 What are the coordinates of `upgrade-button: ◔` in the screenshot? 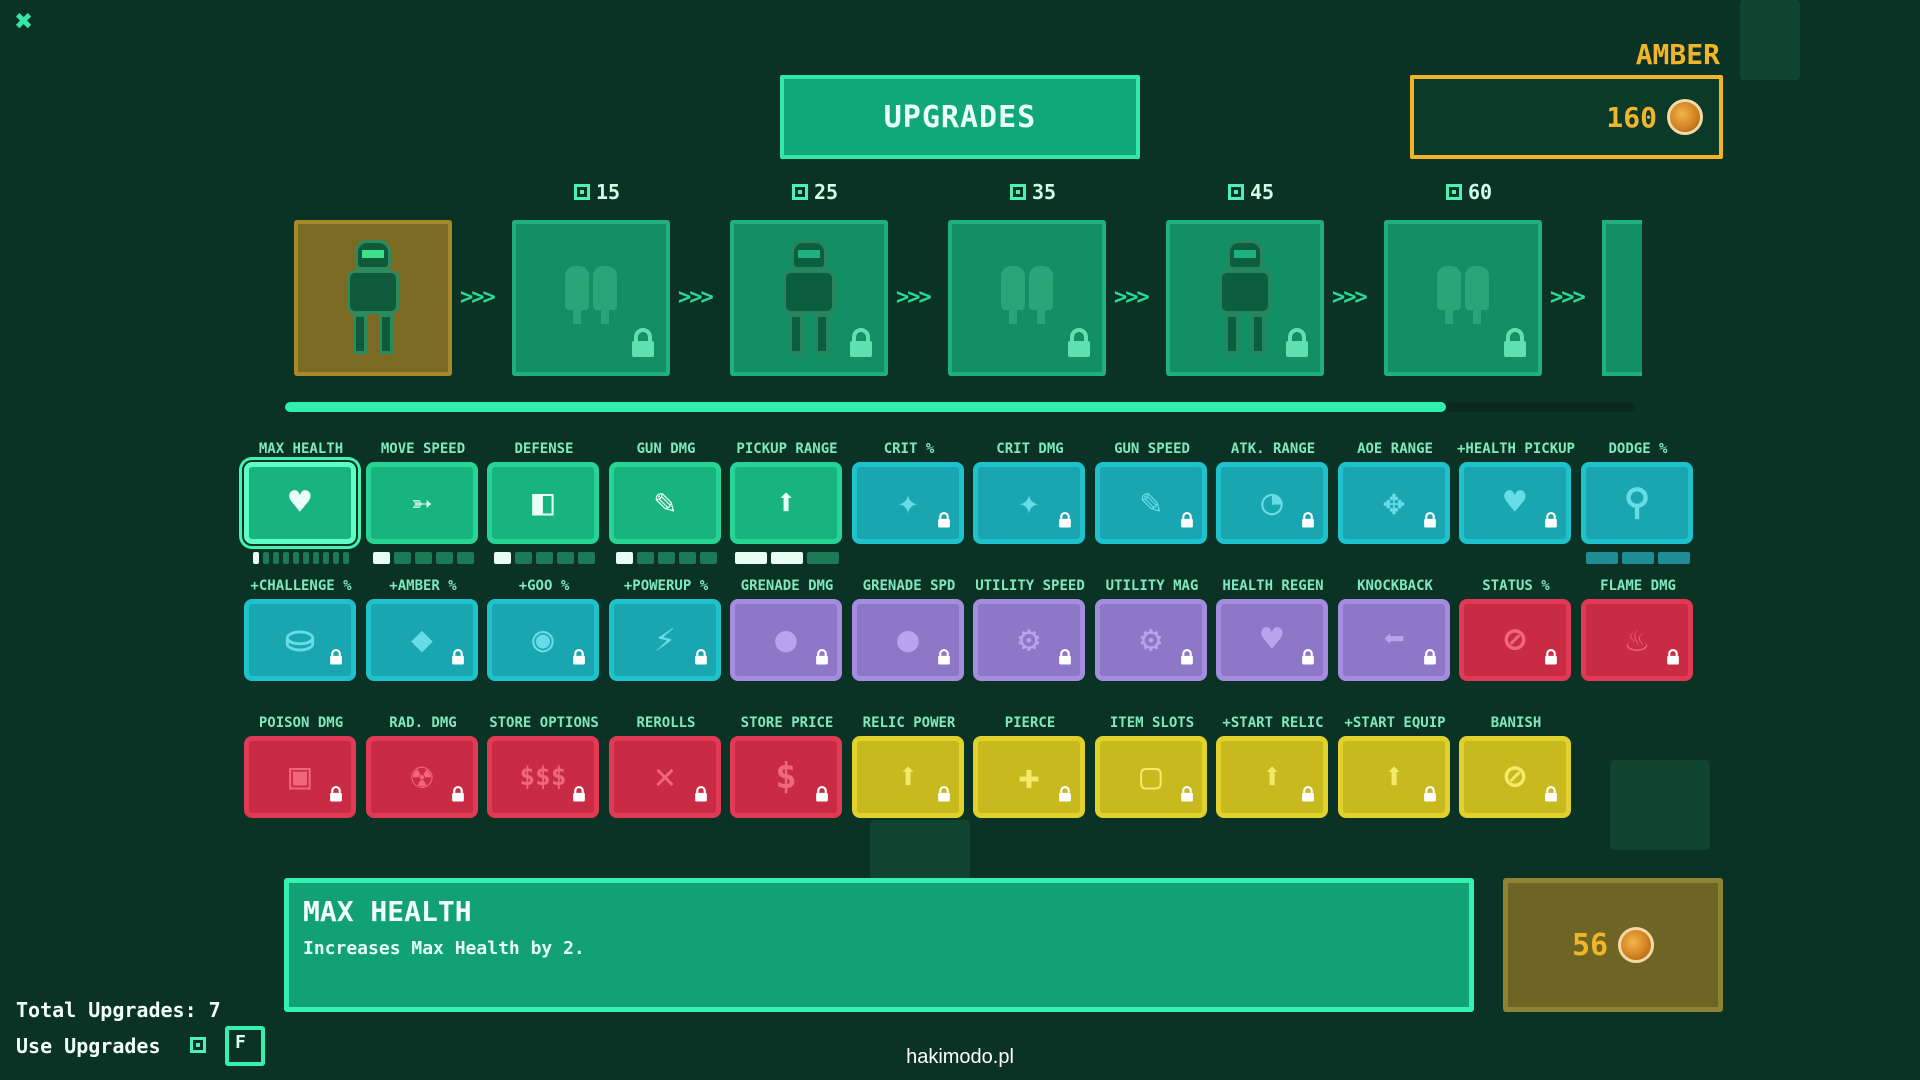 It's located at (1272, 503).